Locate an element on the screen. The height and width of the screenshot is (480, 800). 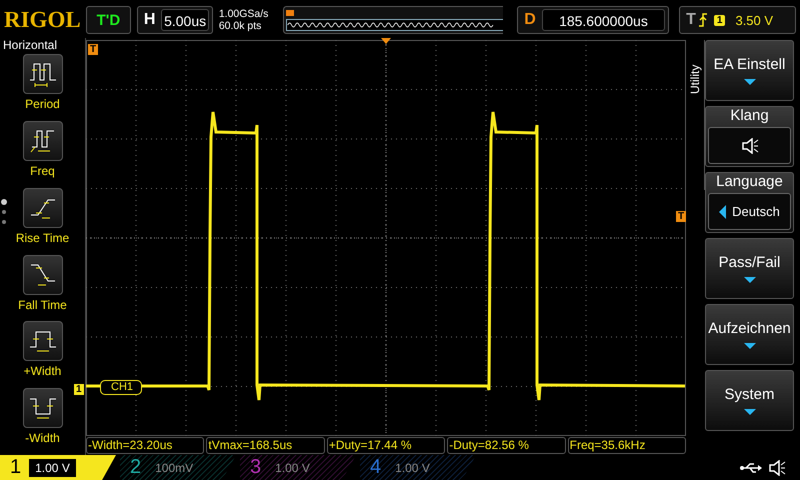
measure-label: Rise Time is located at coordinates (43, 237).